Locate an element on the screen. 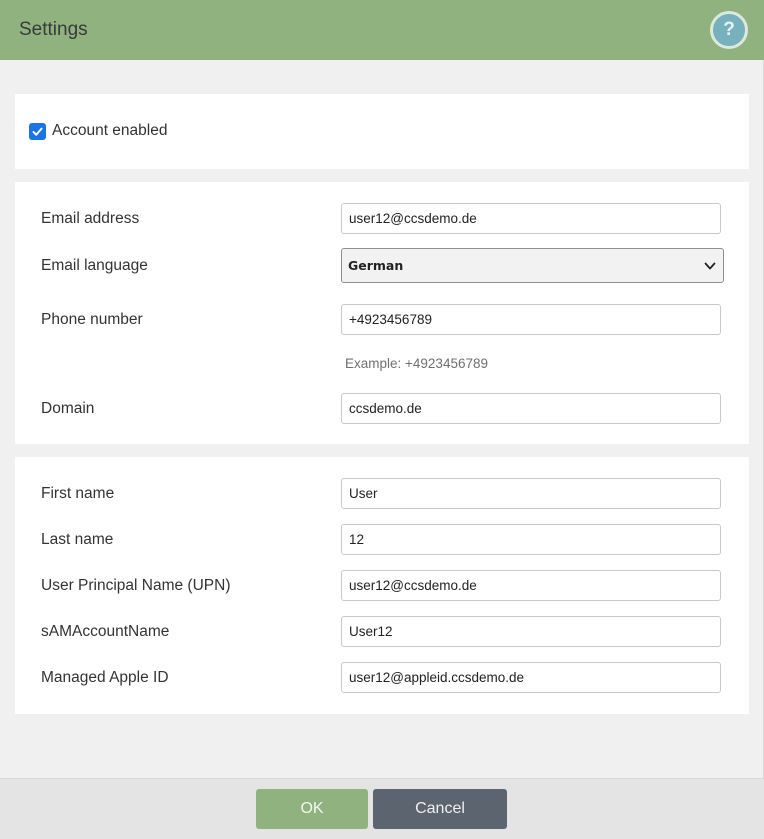 This screenshot has width=764, height=839. sam-account-row: sAMAccountName is located at coordinates (382, 631).